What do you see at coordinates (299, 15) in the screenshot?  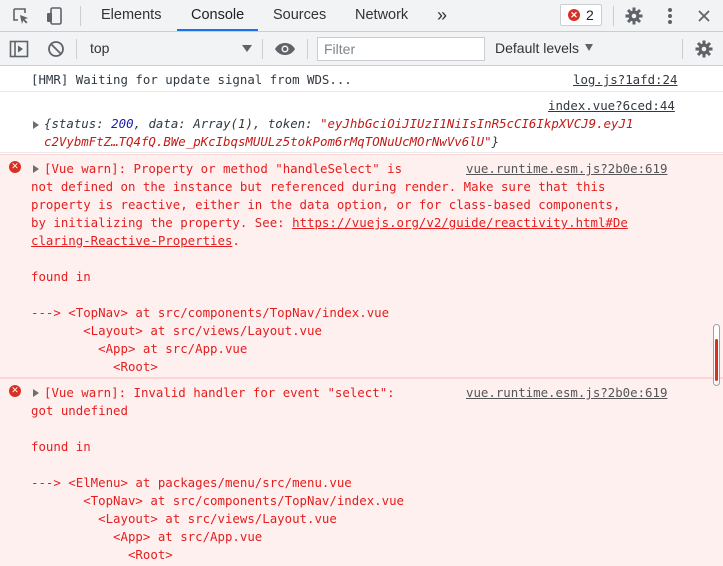 I see `tab-sources: Sources` at bounding box center [299, 15].